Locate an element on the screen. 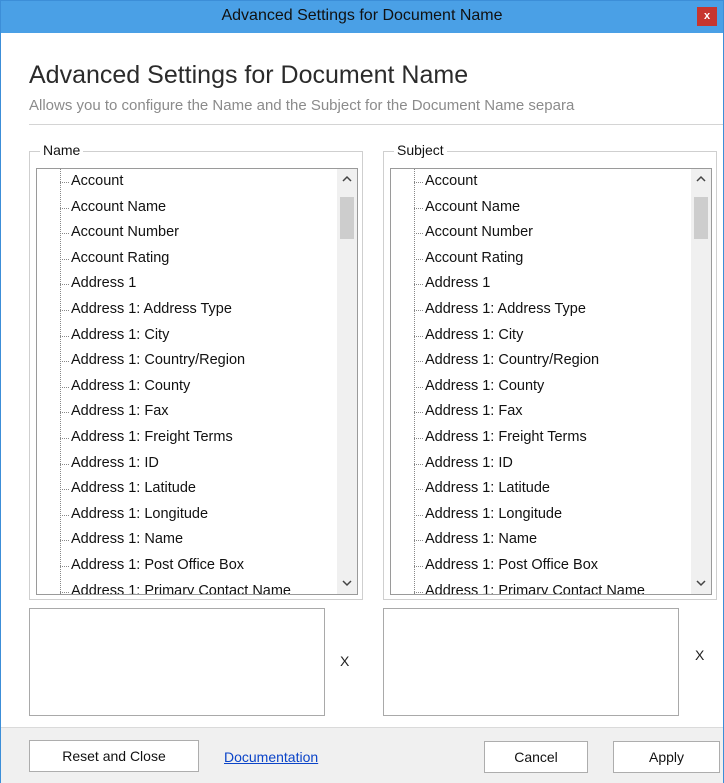 This screenshot has height=783, width=724. subject-group-legend: Subject is located at coordinates (420, 150).